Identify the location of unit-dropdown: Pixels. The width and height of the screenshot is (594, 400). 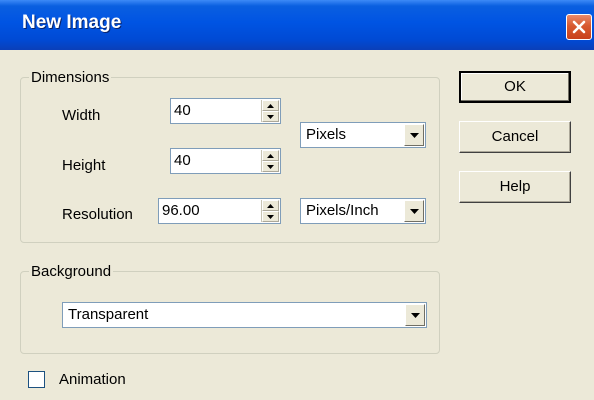
(363, 135).